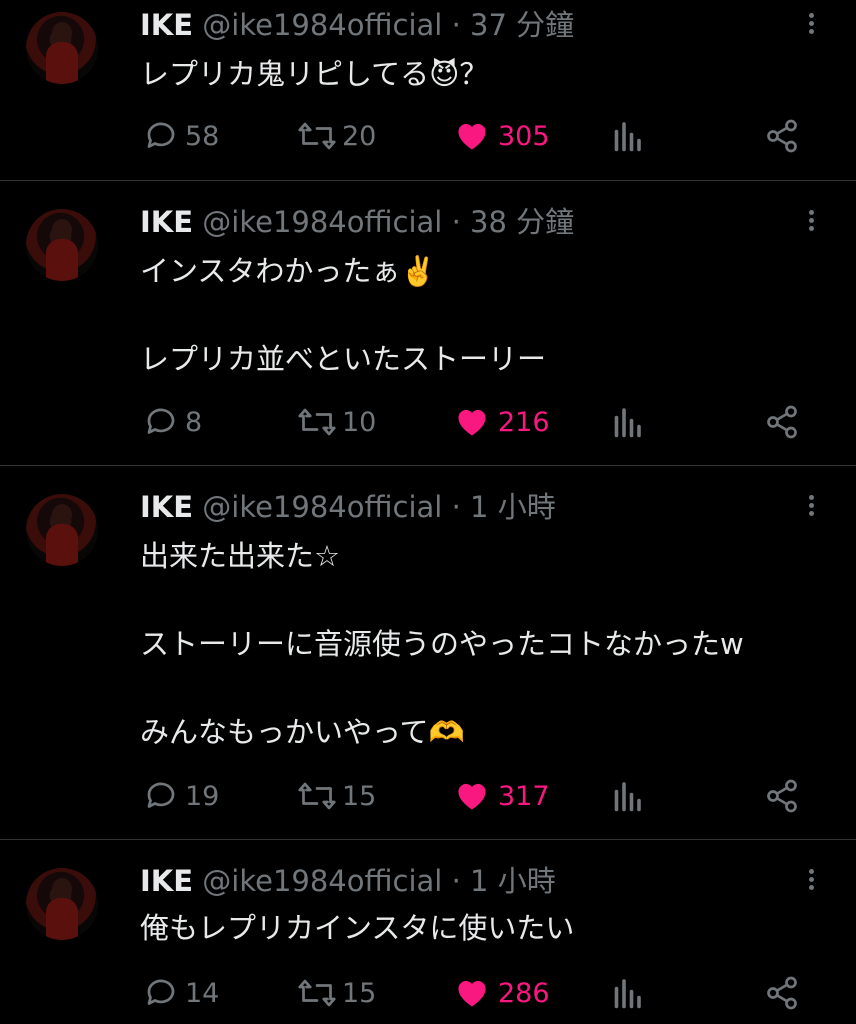 The image size is (856, 1024). I want to click on reply-count: 58, so click(202, 136).